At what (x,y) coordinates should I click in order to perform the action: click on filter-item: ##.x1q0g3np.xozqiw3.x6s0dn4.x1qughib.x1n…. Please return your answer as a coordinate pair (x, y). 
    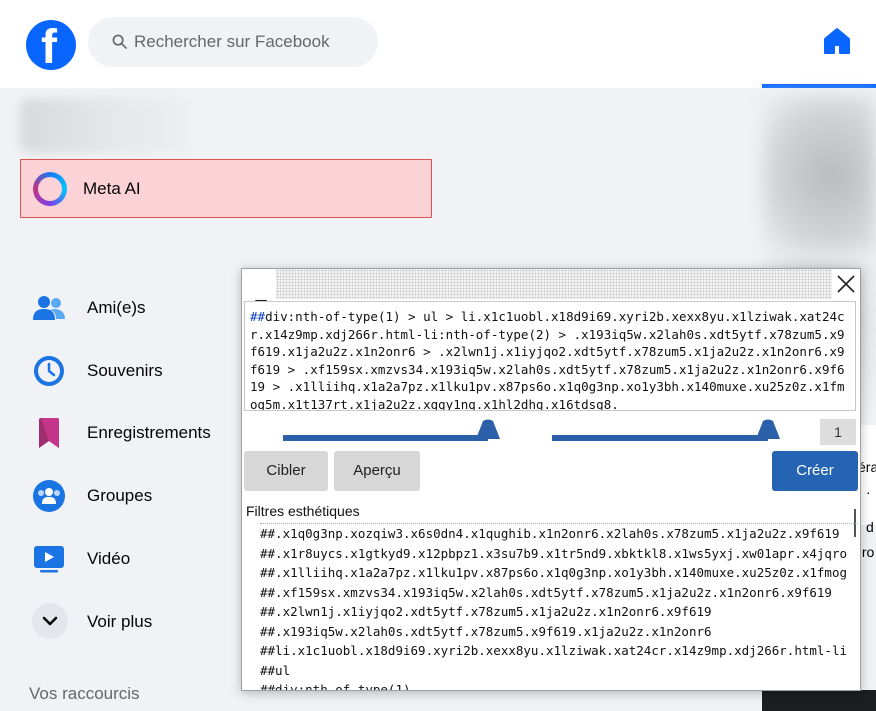
    Looking at the image, I should click on (559, 533).